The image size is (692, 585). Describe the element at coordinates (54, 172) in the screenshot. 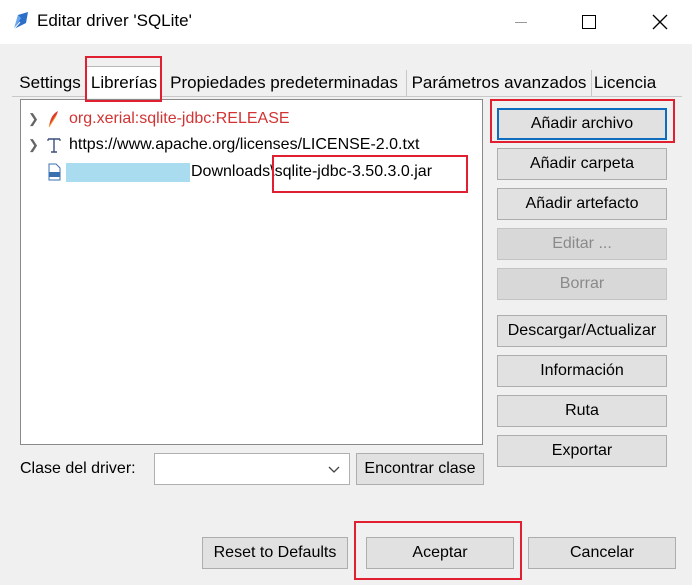

I see `jar-file-icon` at that location.